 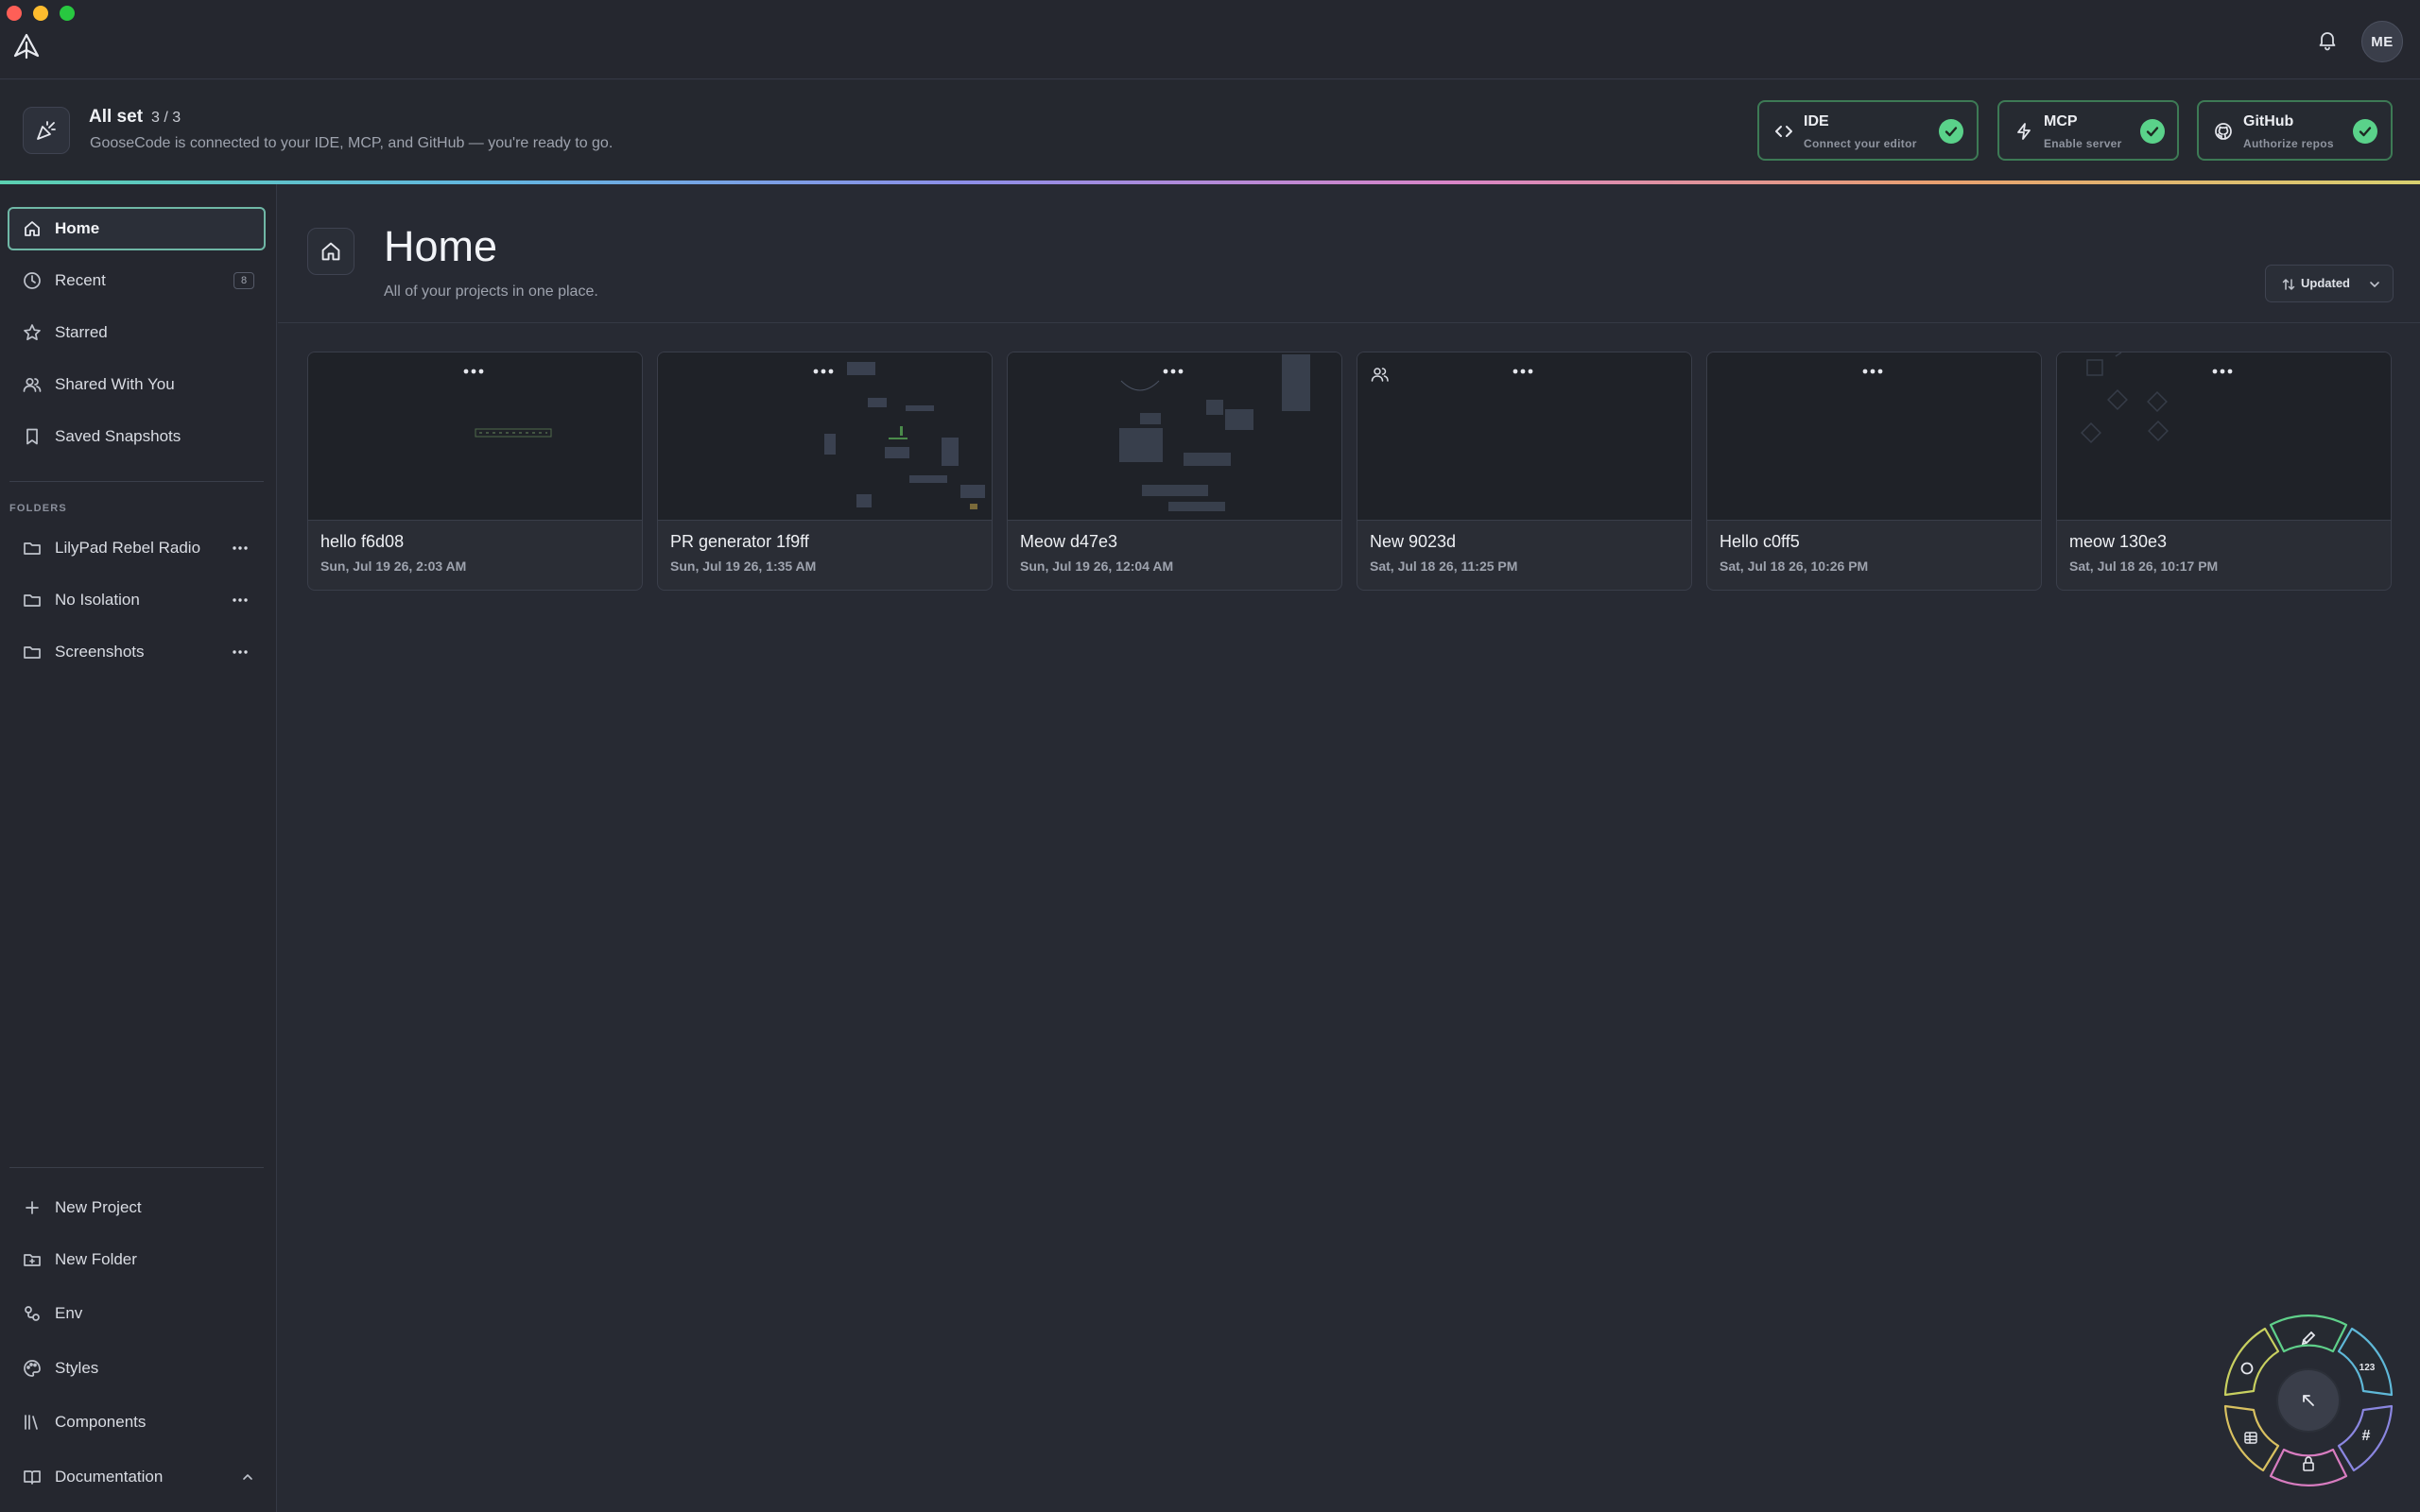 I want to click on title-bar: ME, so click(x=1210, y=39).